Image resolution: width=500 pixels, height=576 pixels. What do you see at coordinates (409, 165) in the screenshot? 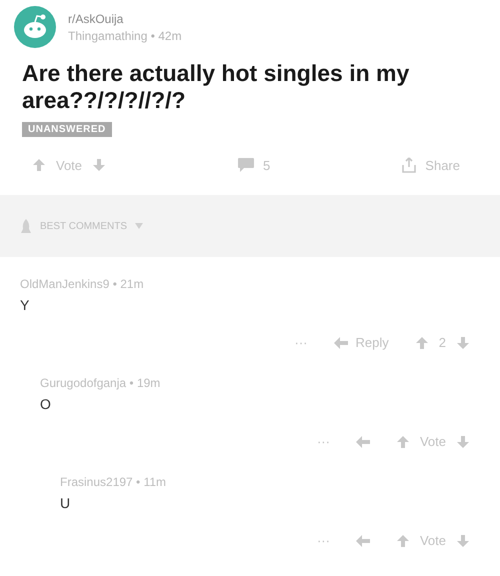
I see `share-icon` at bounding box center [409, 165].